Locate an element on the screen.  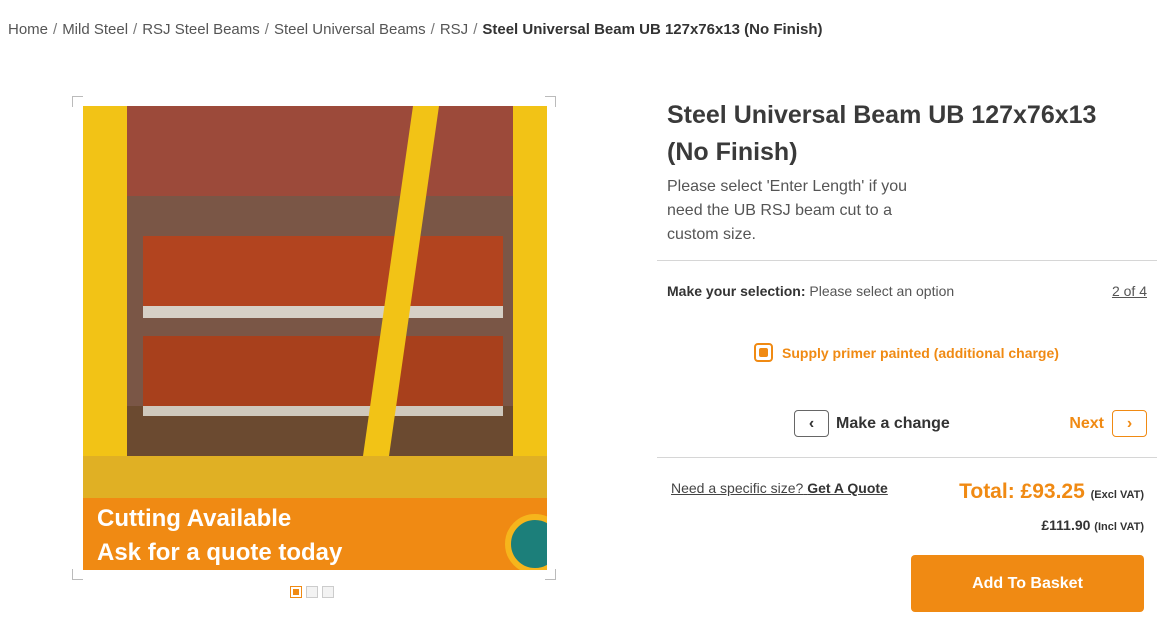
breadcrumb-rsj: RSJ is located at coordinates (454, 29).